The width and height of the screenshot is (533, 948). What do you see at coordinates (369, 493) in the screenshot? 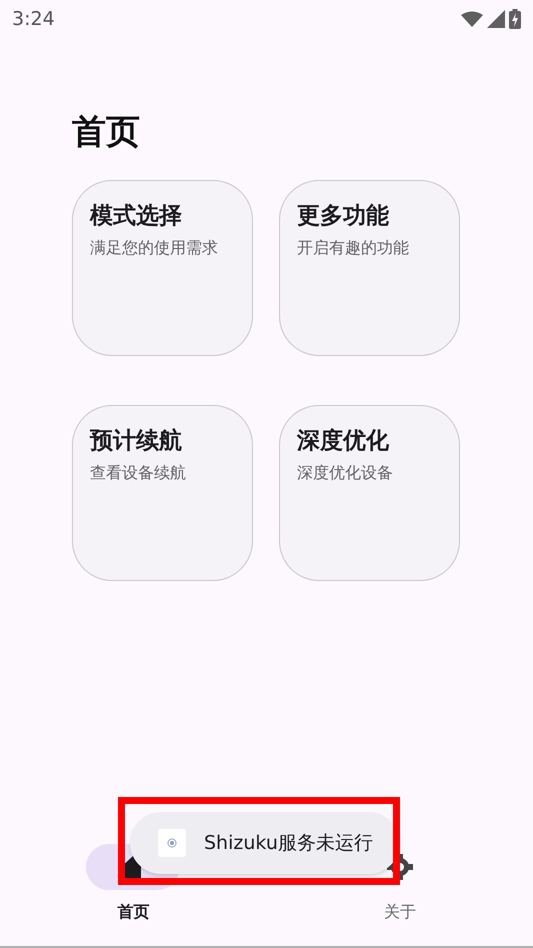
I see `feature-card: 深度优化 深度优化设备` at bounding box center [369, 493].